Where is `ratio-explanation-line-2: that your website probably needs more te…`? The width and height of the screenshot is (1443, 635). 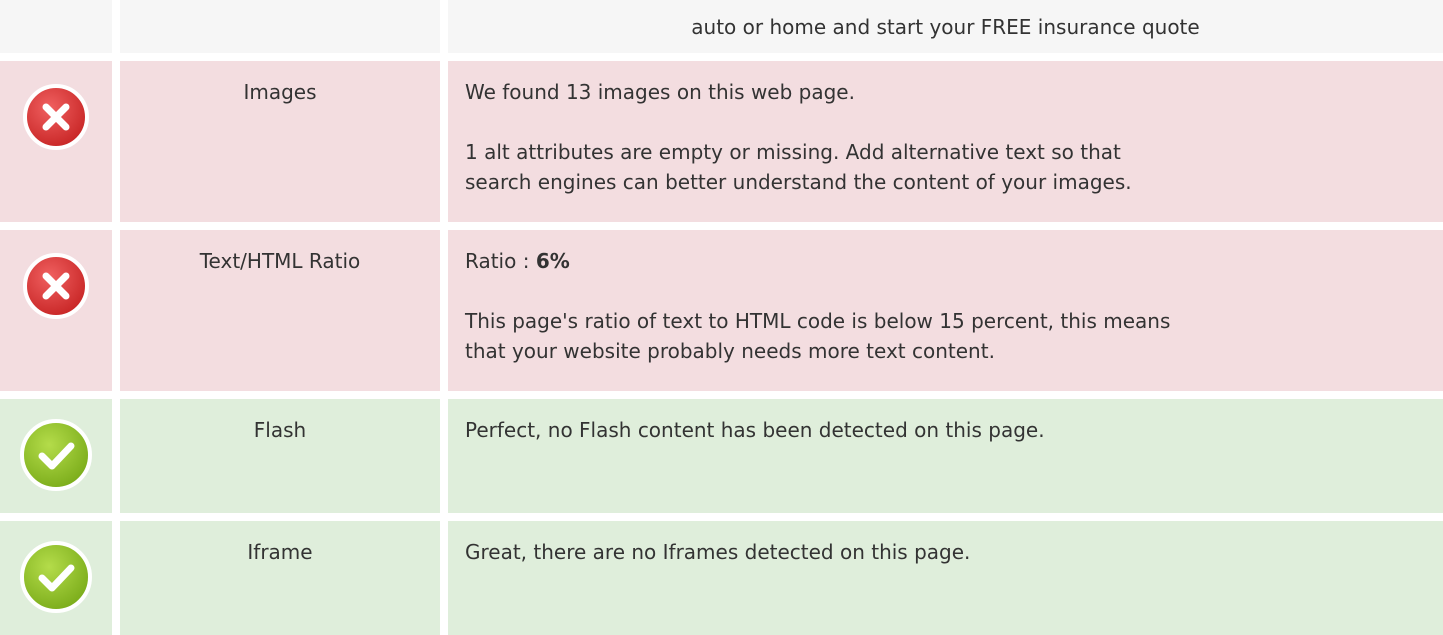 ratio-explanation-line-2: that your website probably needs more te… is located at coordinates (730, 351).